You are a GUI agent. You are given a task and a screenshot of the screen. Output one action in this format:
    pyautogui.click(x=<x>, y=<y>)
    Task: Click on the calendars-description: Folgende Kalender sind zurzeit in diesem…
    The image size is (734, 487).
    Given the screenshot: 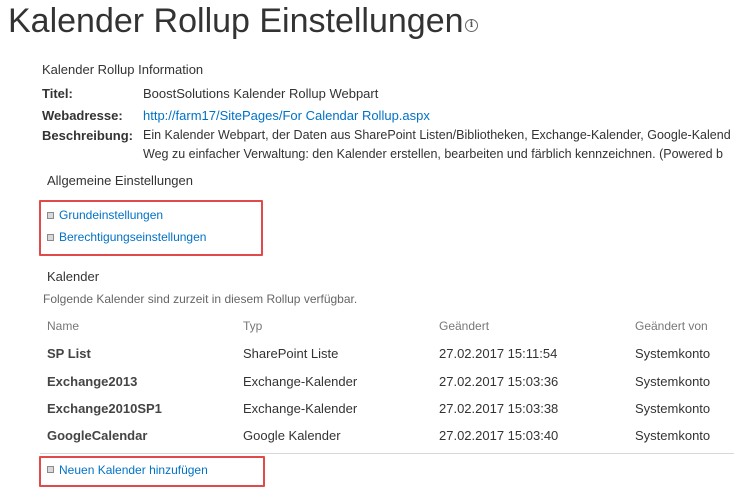 What is the action you would take?
    pyautogui.click(x=200, y=299)
    